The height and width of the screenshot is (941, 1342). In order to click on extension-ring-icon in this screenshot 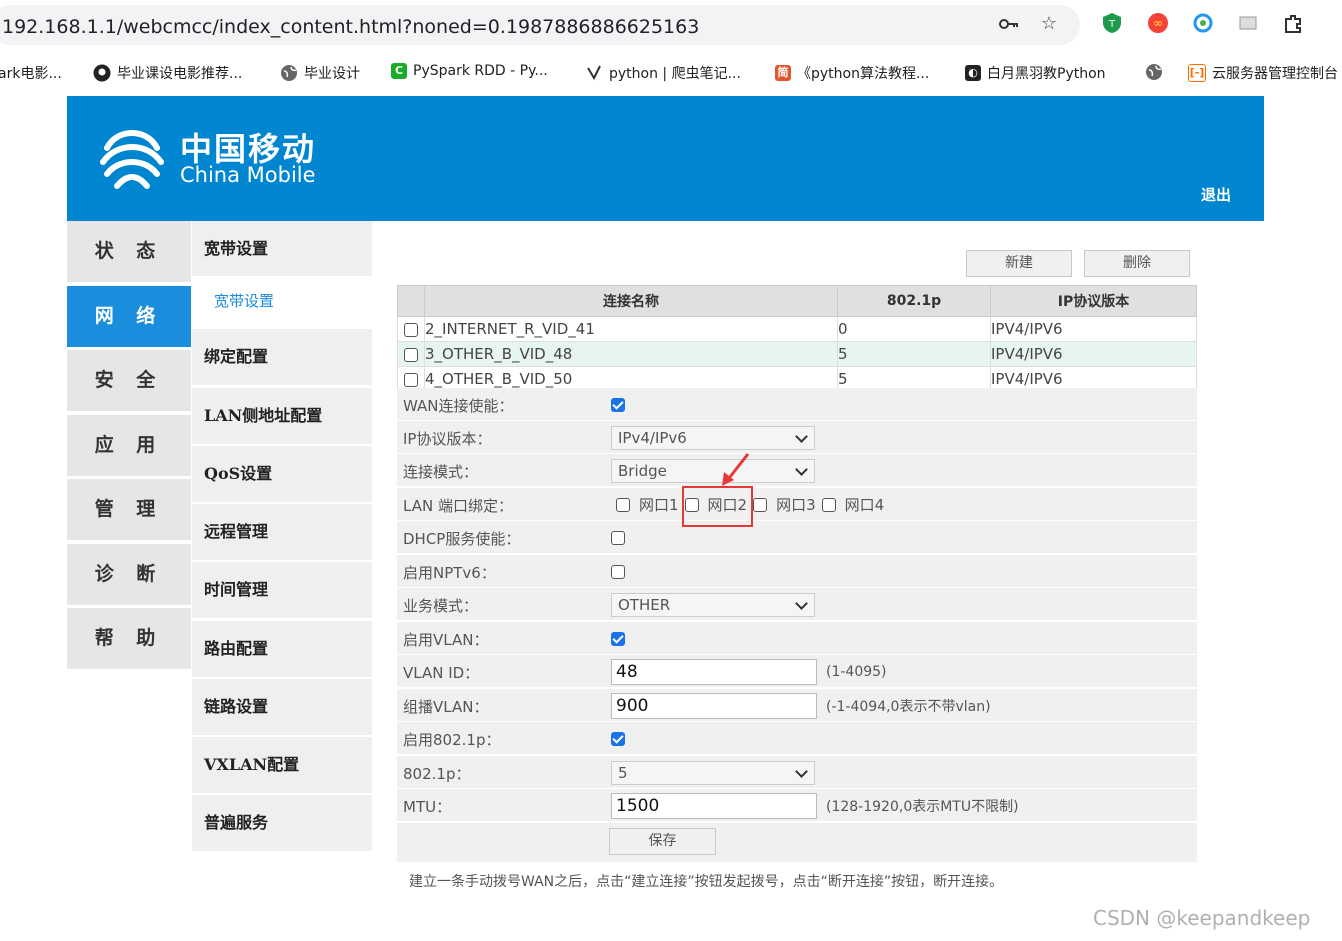, I will do `click(1203, 24)`.